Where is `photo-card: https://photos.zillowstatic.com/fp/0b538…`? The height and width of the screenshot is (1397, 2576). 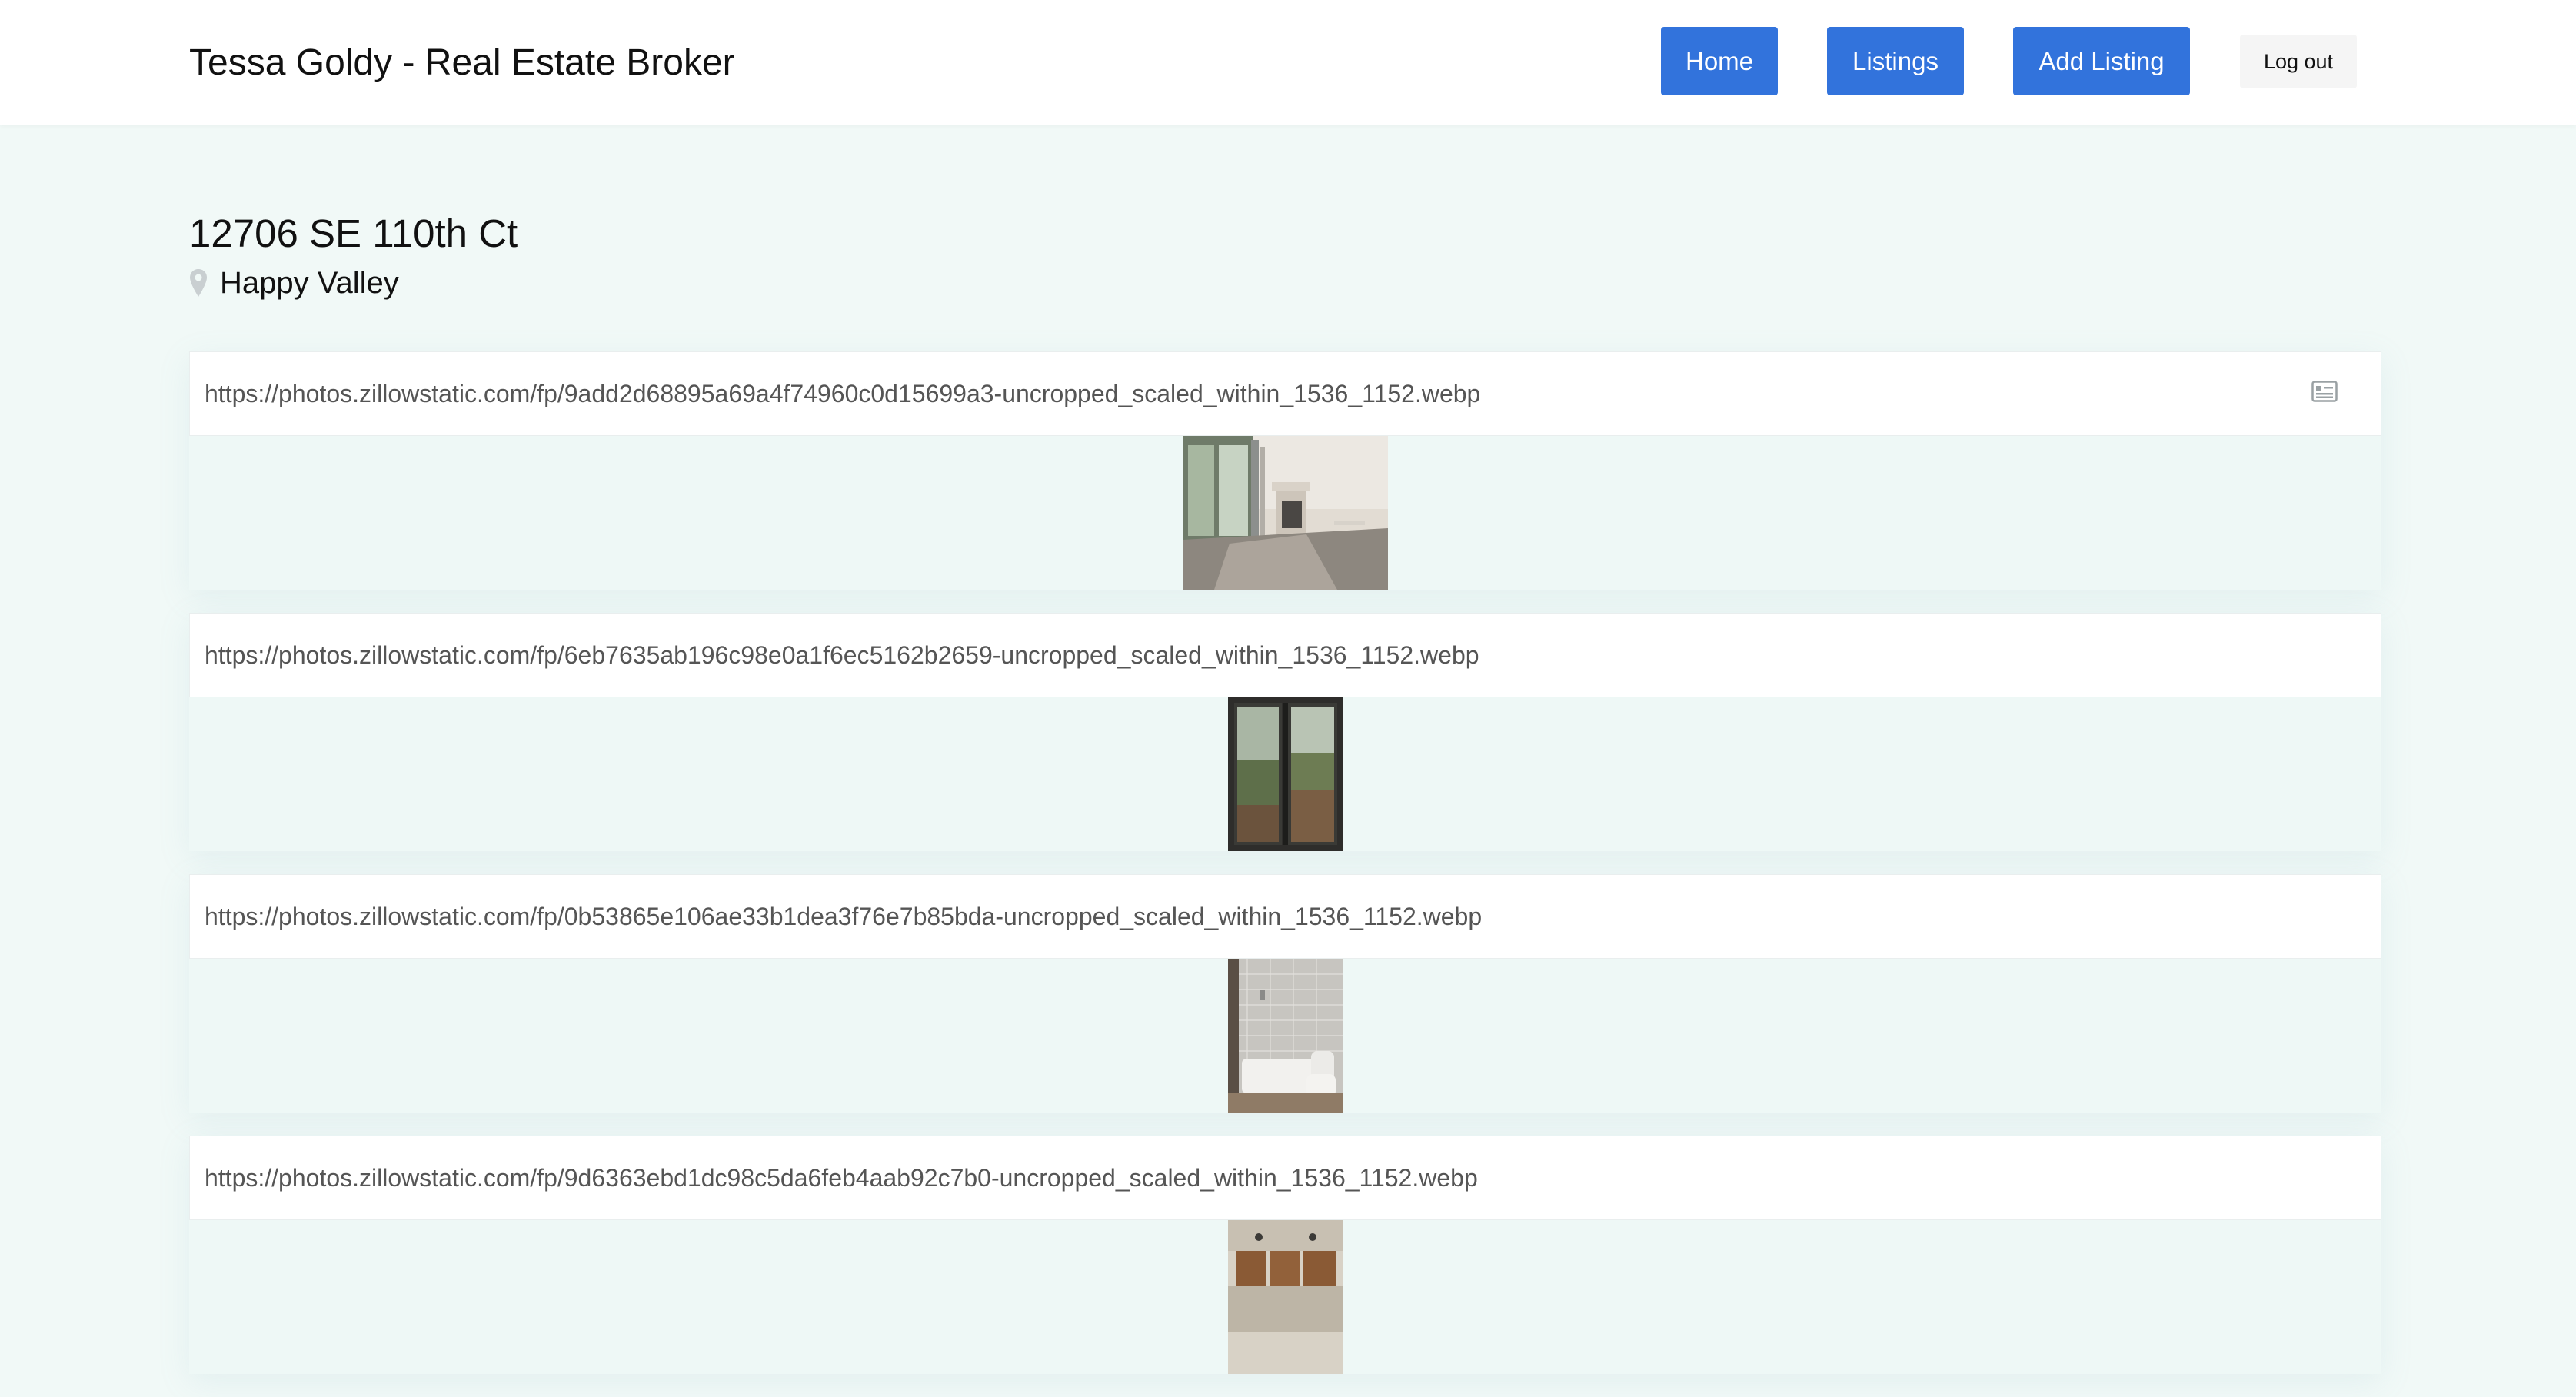 photo-card: https://photos.zillowstatic.com/fp/0b538… is located at coordinates (1285, 993).